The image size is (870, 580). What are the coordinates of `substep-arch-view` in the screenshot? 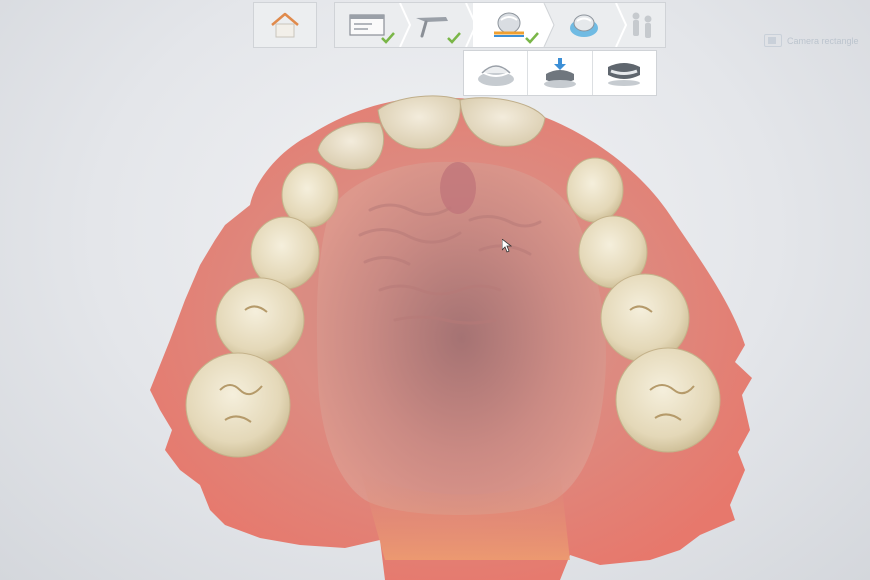 It's located at (496, 73).